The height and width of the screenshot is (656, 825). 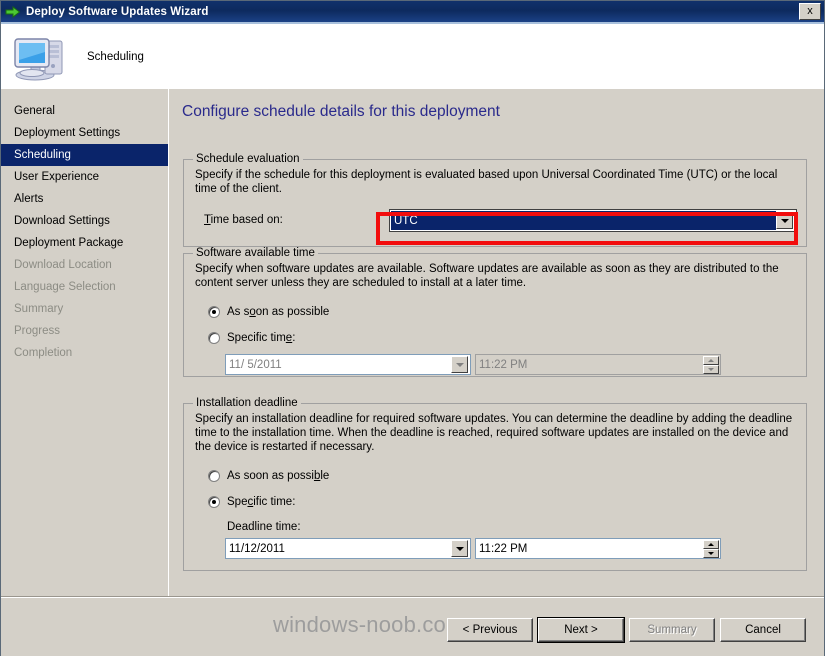 I want to click on deadline-specific-time-label: Specific time:, so click(x=261, y=502).